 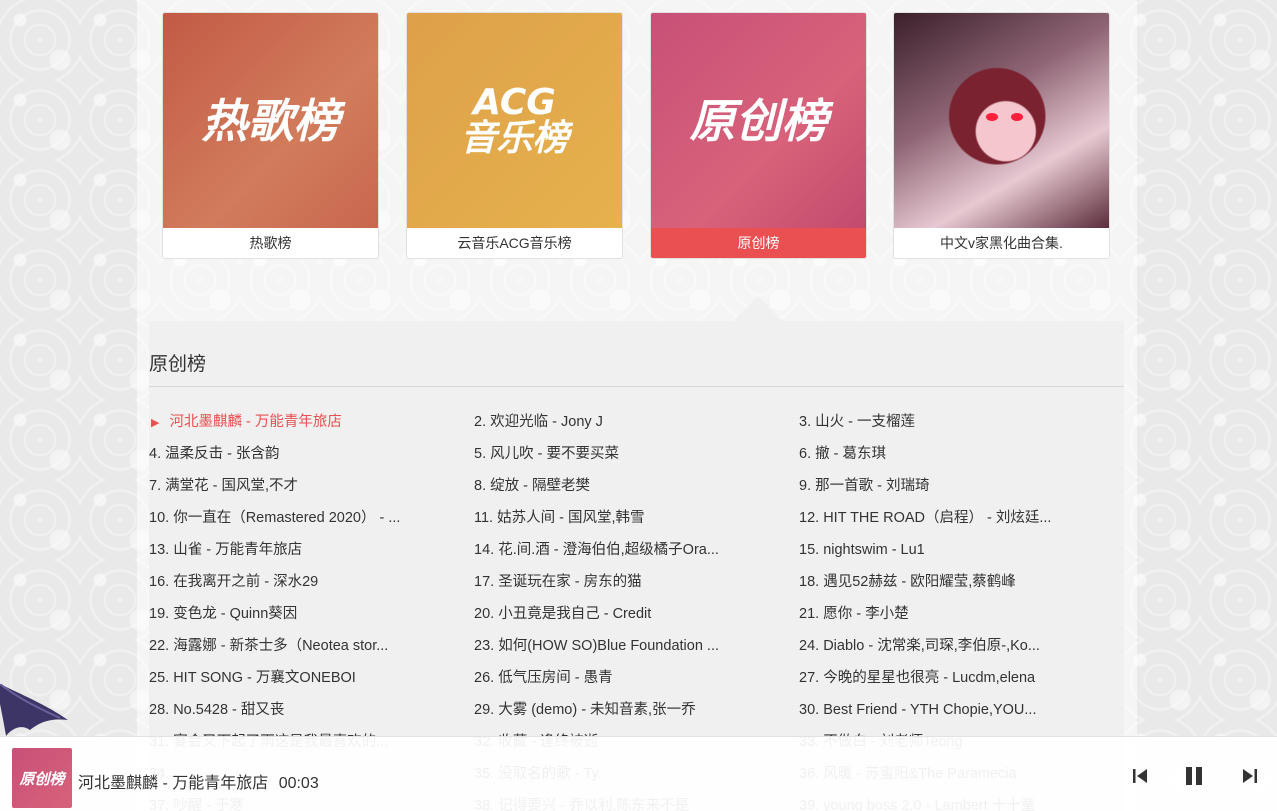 What do you see at coordinates (246, 582) in the screenshot?
I see `song-title: 在我离开之前 - 深水29` at bounding box center [246, 582].